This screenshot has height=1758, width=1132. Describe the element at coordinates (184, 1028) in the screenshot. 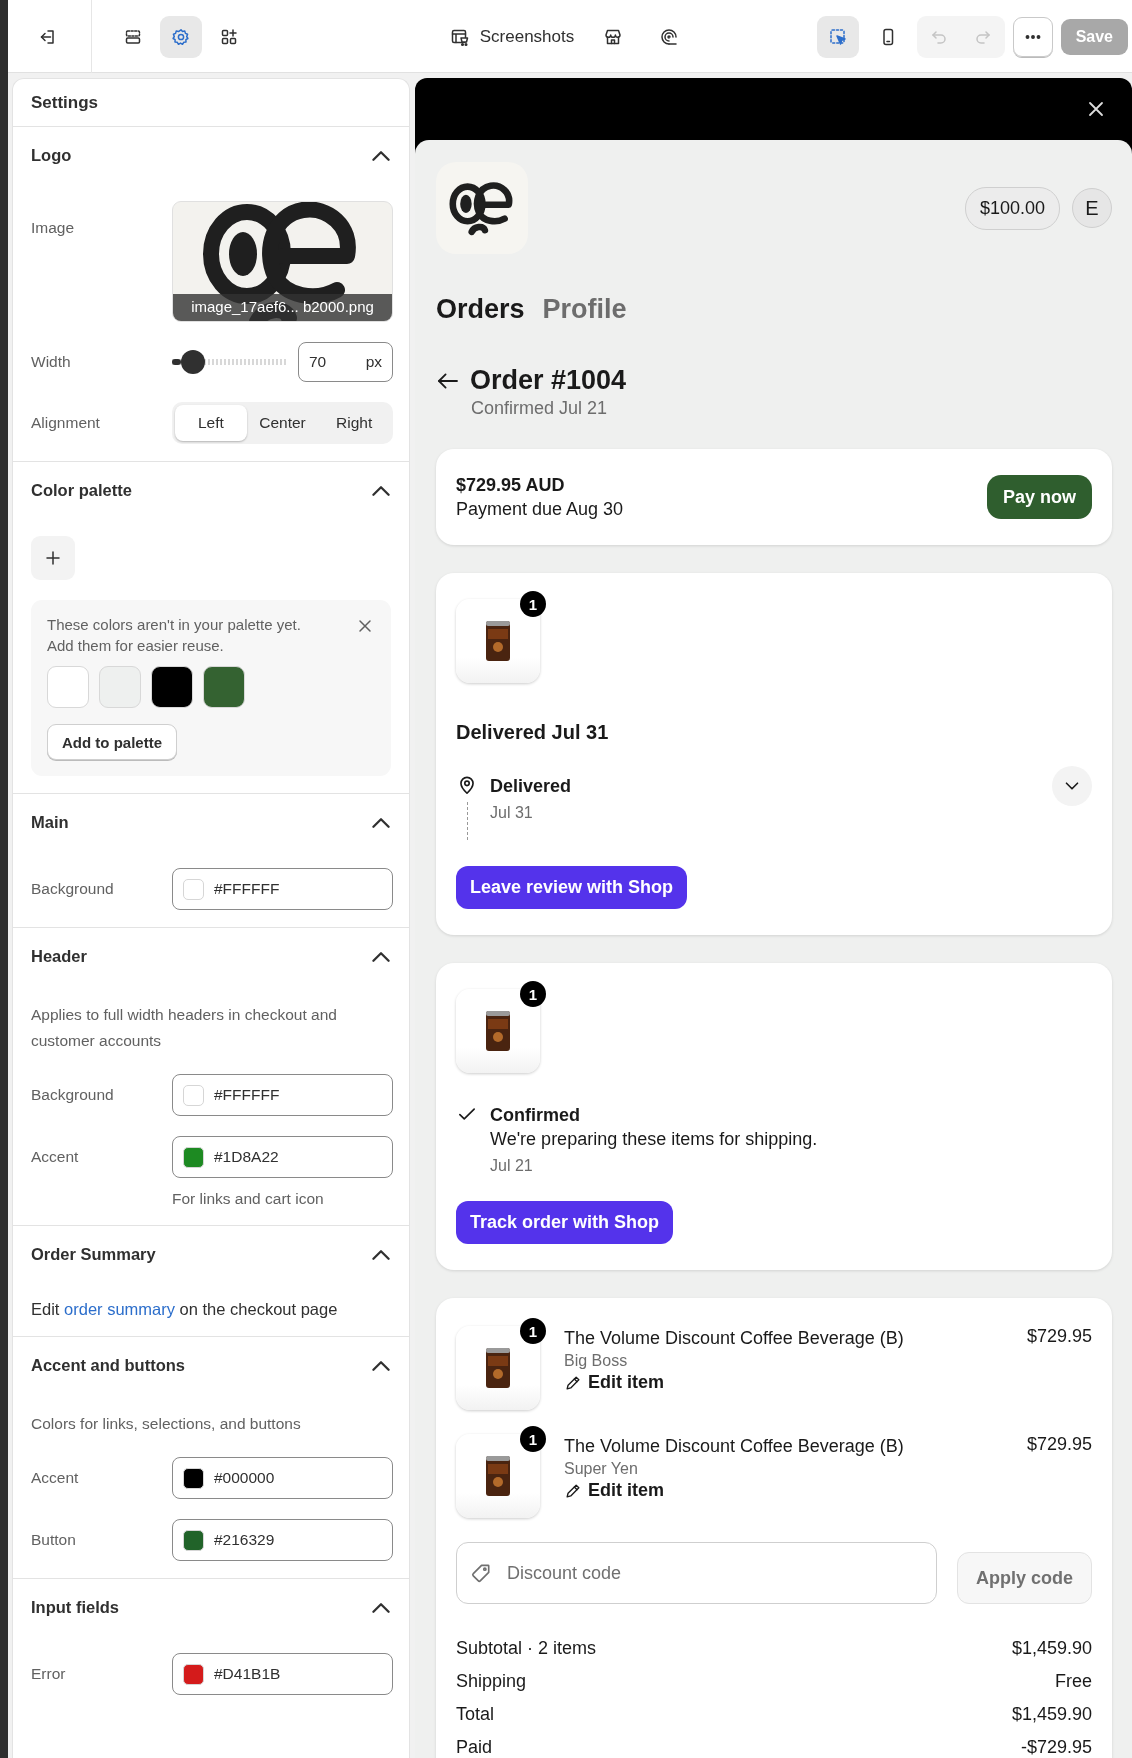

I see `section-description: Applies to full width headers in checkout and customer accounts` at that location.